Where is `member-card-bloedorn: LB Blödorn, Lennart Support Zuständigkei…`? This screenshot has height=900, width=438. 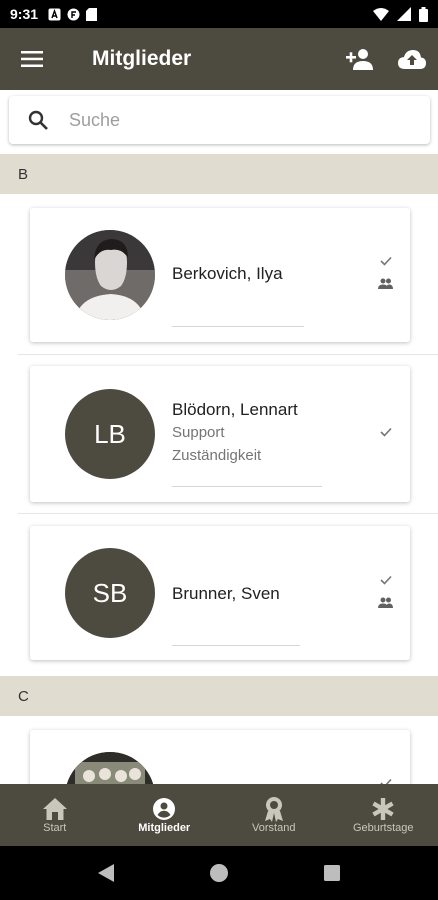 member-card-bloedorn: LB Blödorn, Lennart Support Zuständigkei… is located at coordinates (220, 434).